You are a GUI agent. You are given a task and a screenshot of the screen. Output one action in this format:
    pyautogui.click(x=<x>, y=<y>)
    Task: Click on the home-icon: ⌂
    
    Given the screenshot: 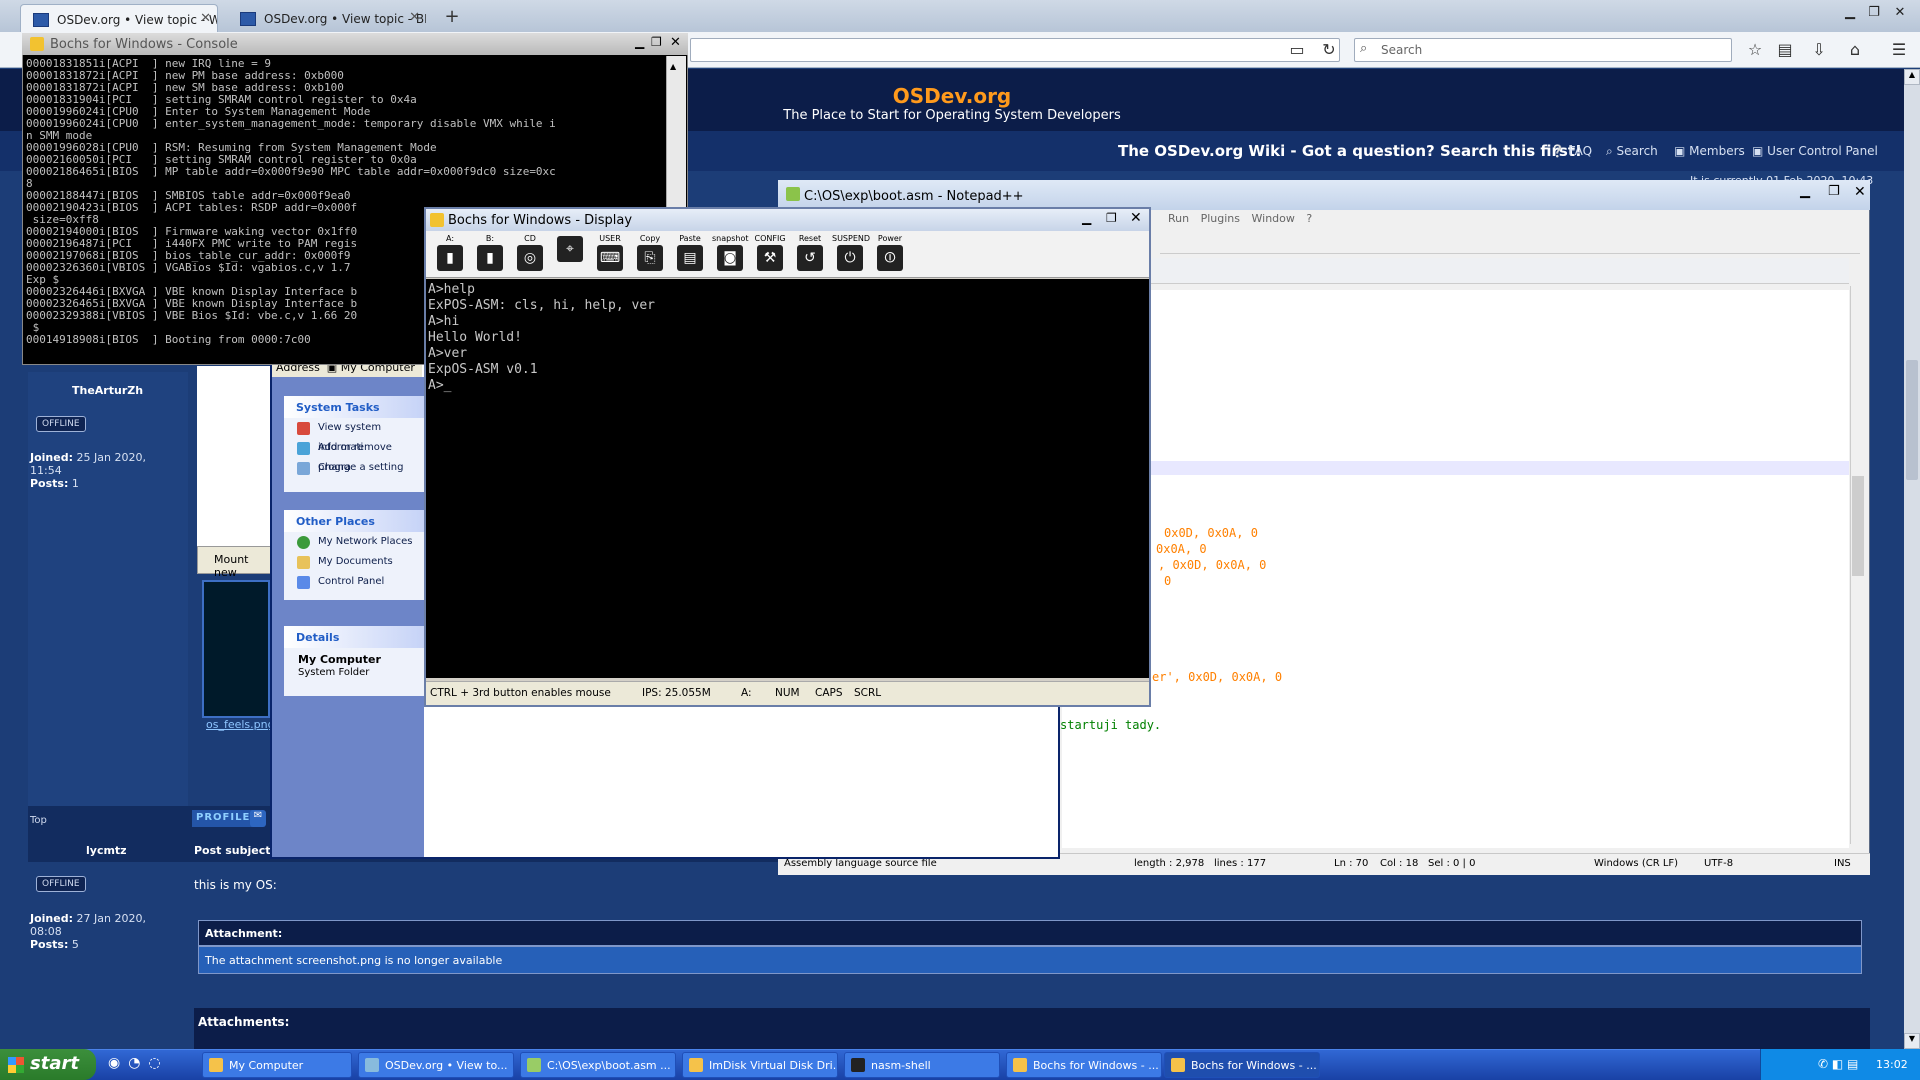 What is the action you would take?
    pyautogui.click(x=1855, y=50)
    